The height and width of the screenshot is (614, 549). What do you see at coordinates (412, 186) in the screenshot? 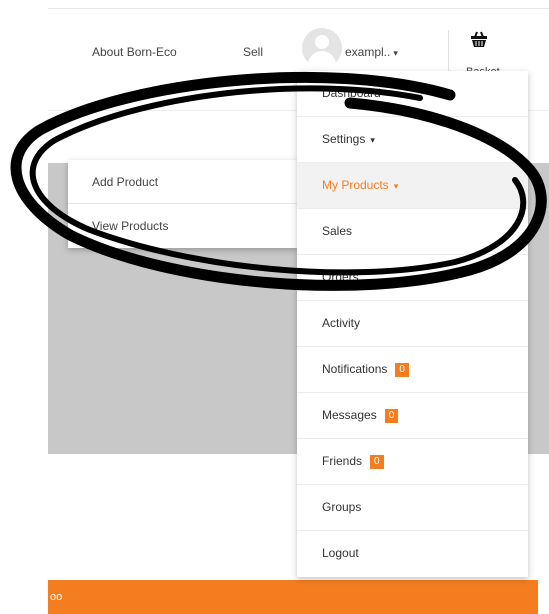
I see `menu-item-my-products: My Products ▾` at bounding box center [412, 186].